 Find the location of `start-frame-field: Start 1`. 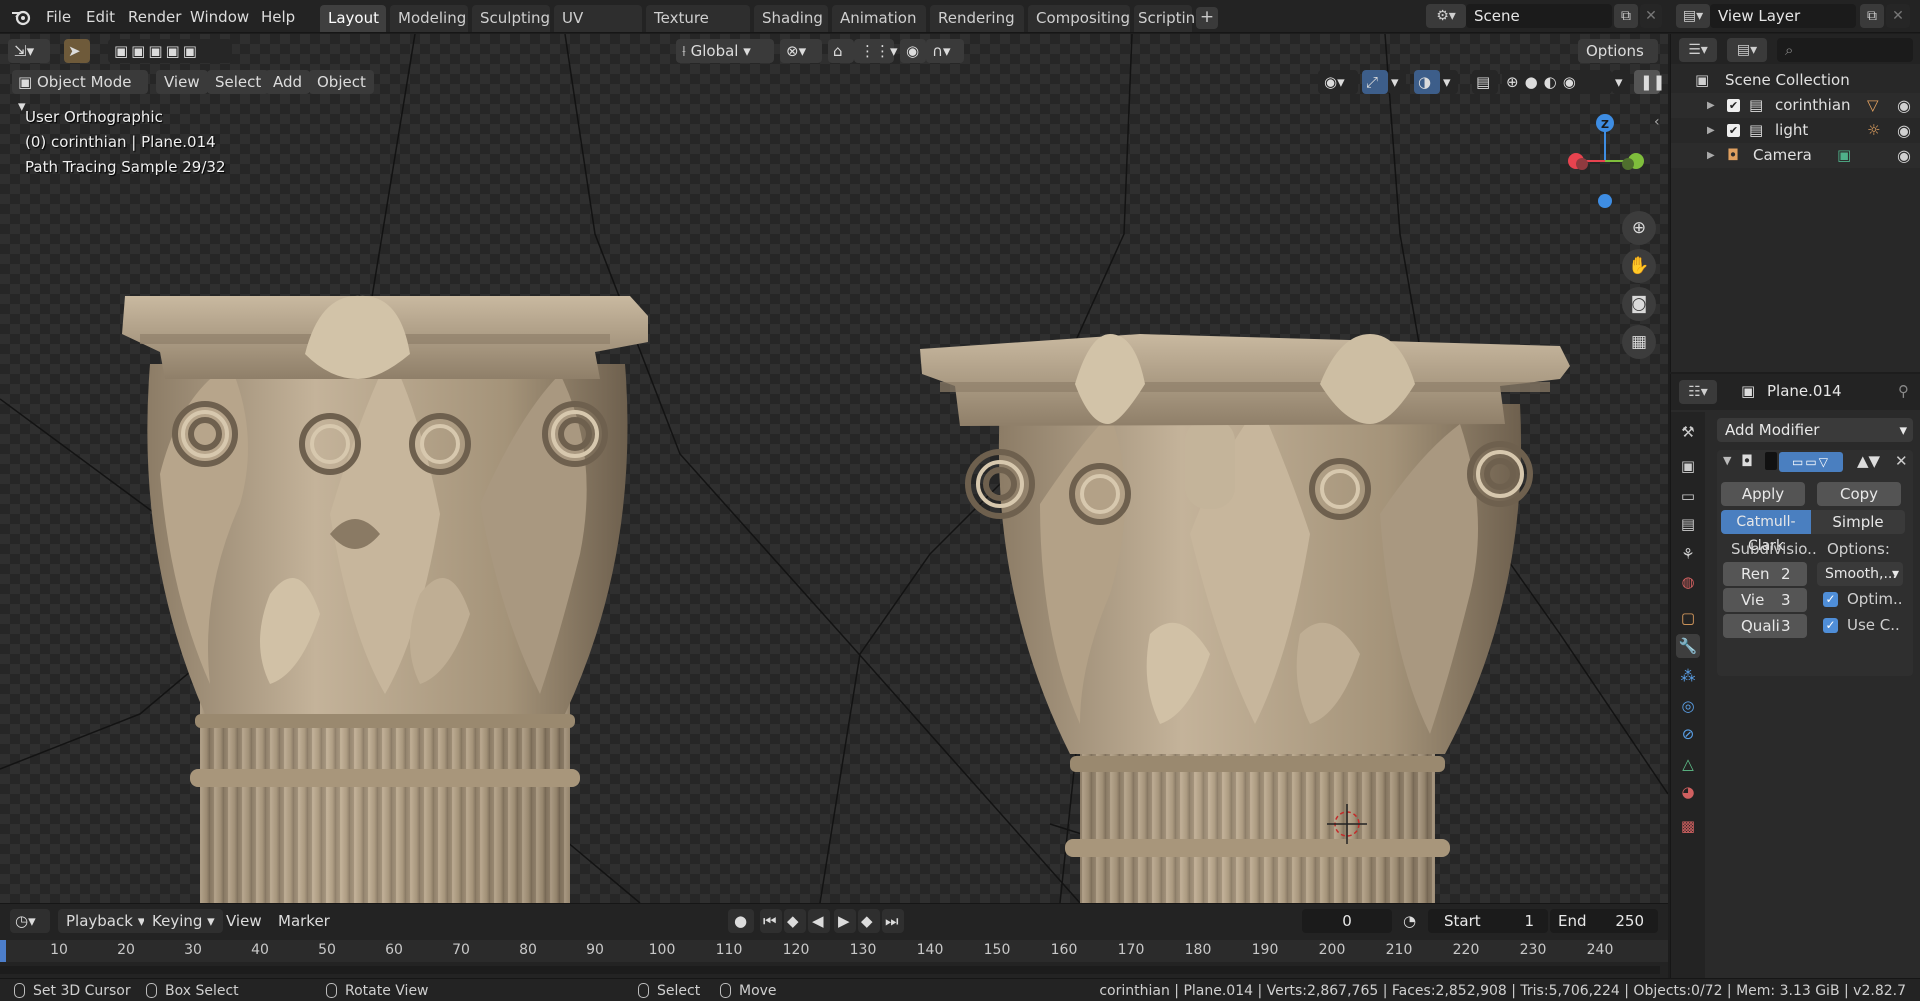

start-frame-field: Start 1 is located at coordinates (1488, 921).